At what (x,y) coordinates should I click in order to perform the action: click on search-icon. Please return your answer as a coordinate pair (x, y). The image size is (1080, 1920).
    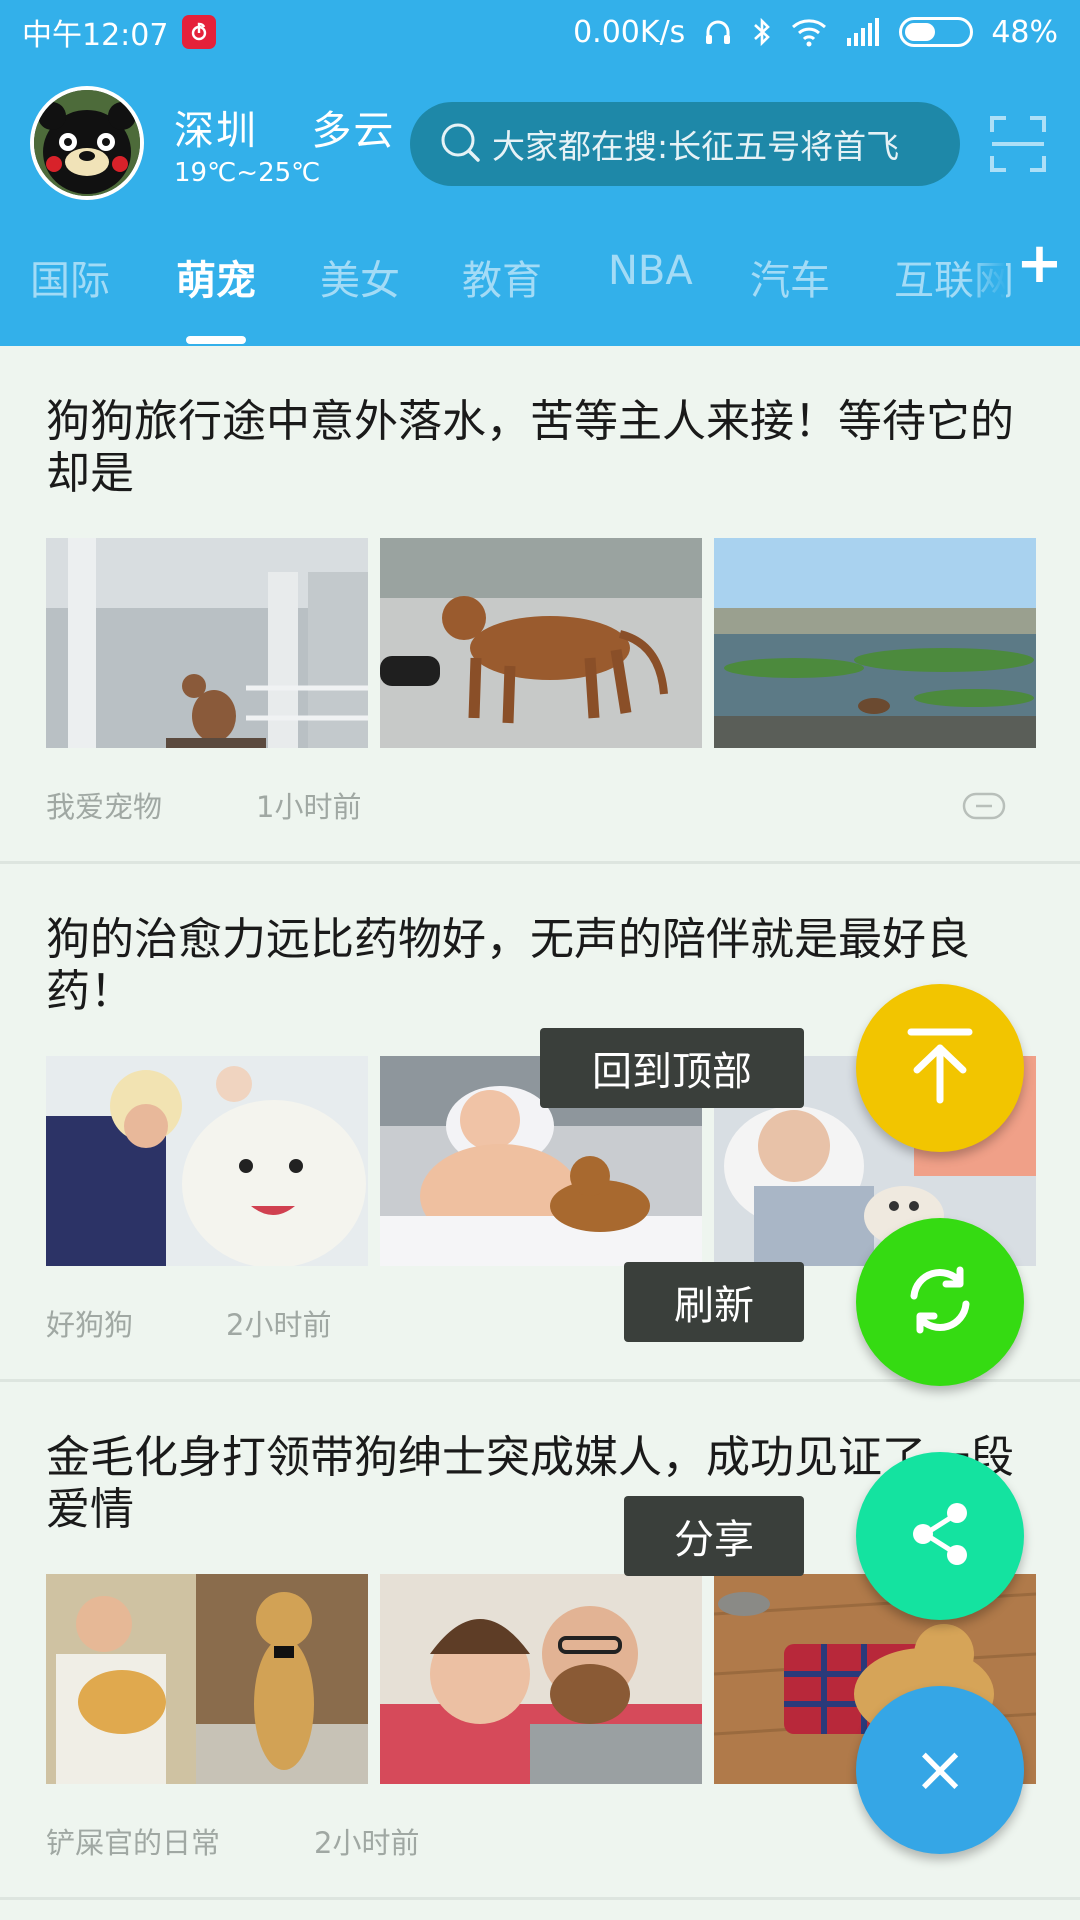
    Looking at the image, I should click on (460, 144).